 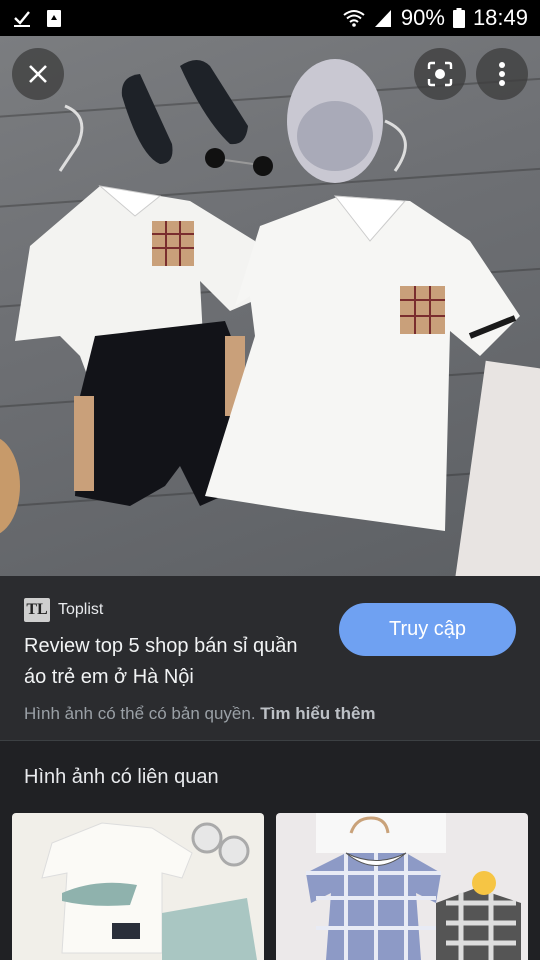 I want to click on lens-icon, so click(x=440, y=74).